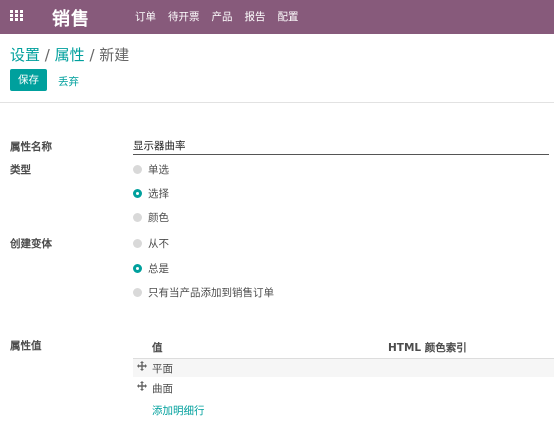  I want to click on menu-reporting: 报告, so click(255, 16).